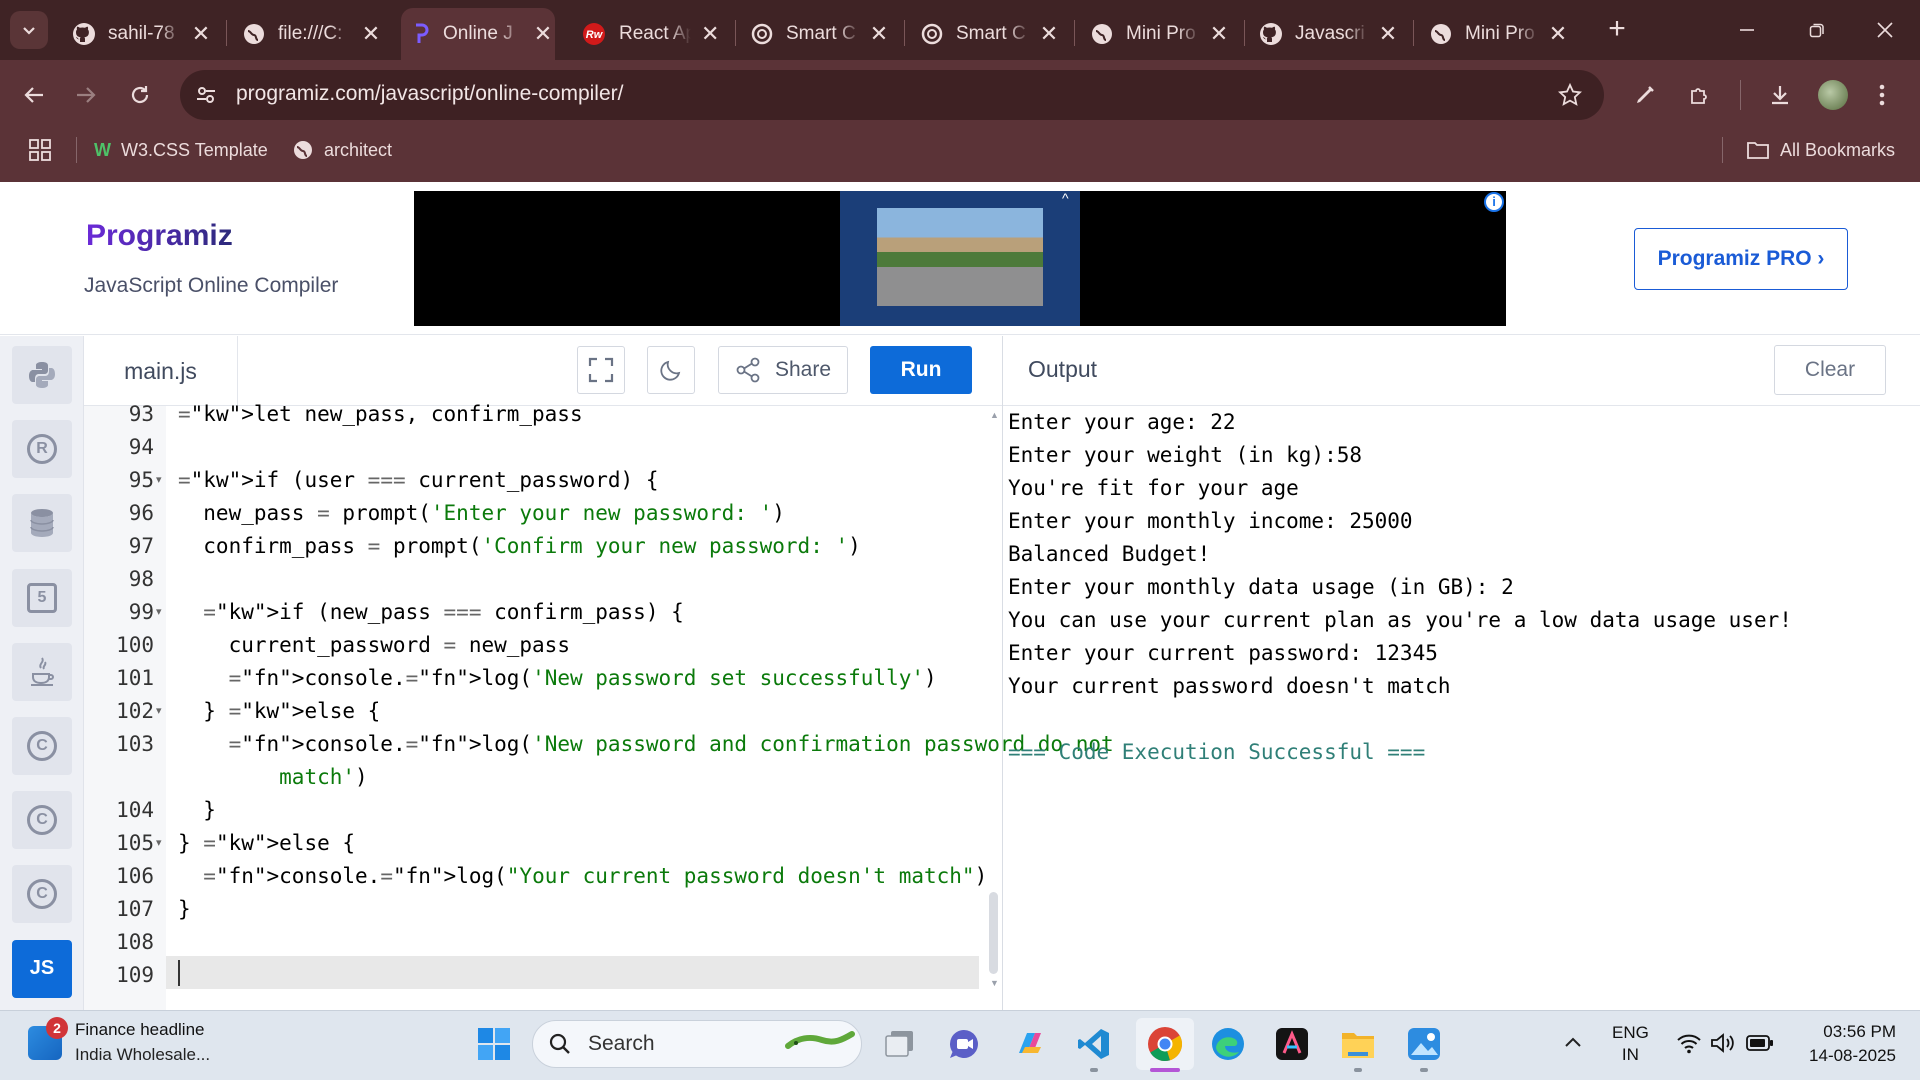 The image size is (1920, 1080). What do you see at coordinates (1830, 370) in the screenshot?
I see `clear-button: Clear` at bounding box center [1830, 370].